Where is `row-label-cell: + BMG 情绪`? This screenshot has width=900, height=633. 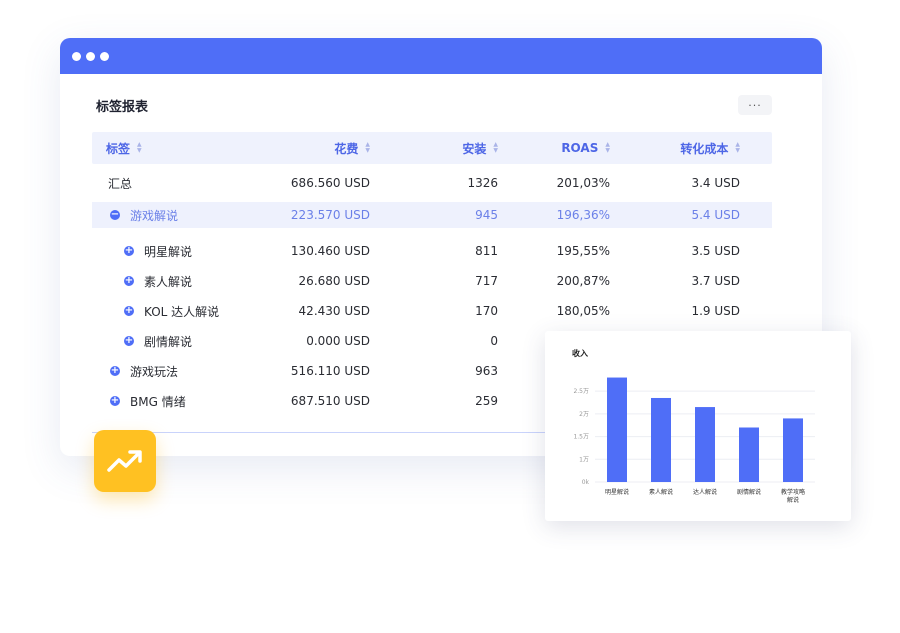
row-label-cell: + BMG 情绪 is located at coordinates (167, 401).